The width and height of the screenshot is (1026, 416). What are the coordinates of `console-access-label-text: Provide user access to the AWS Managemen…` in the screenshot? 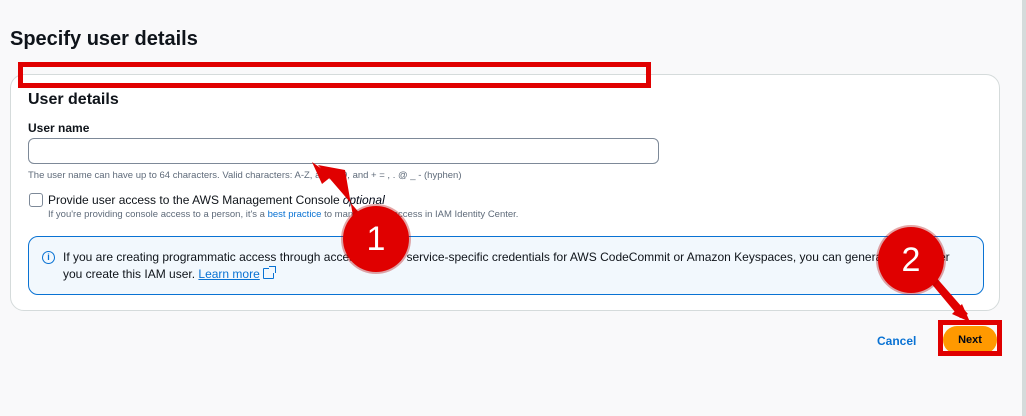 It's located at (194, 200).